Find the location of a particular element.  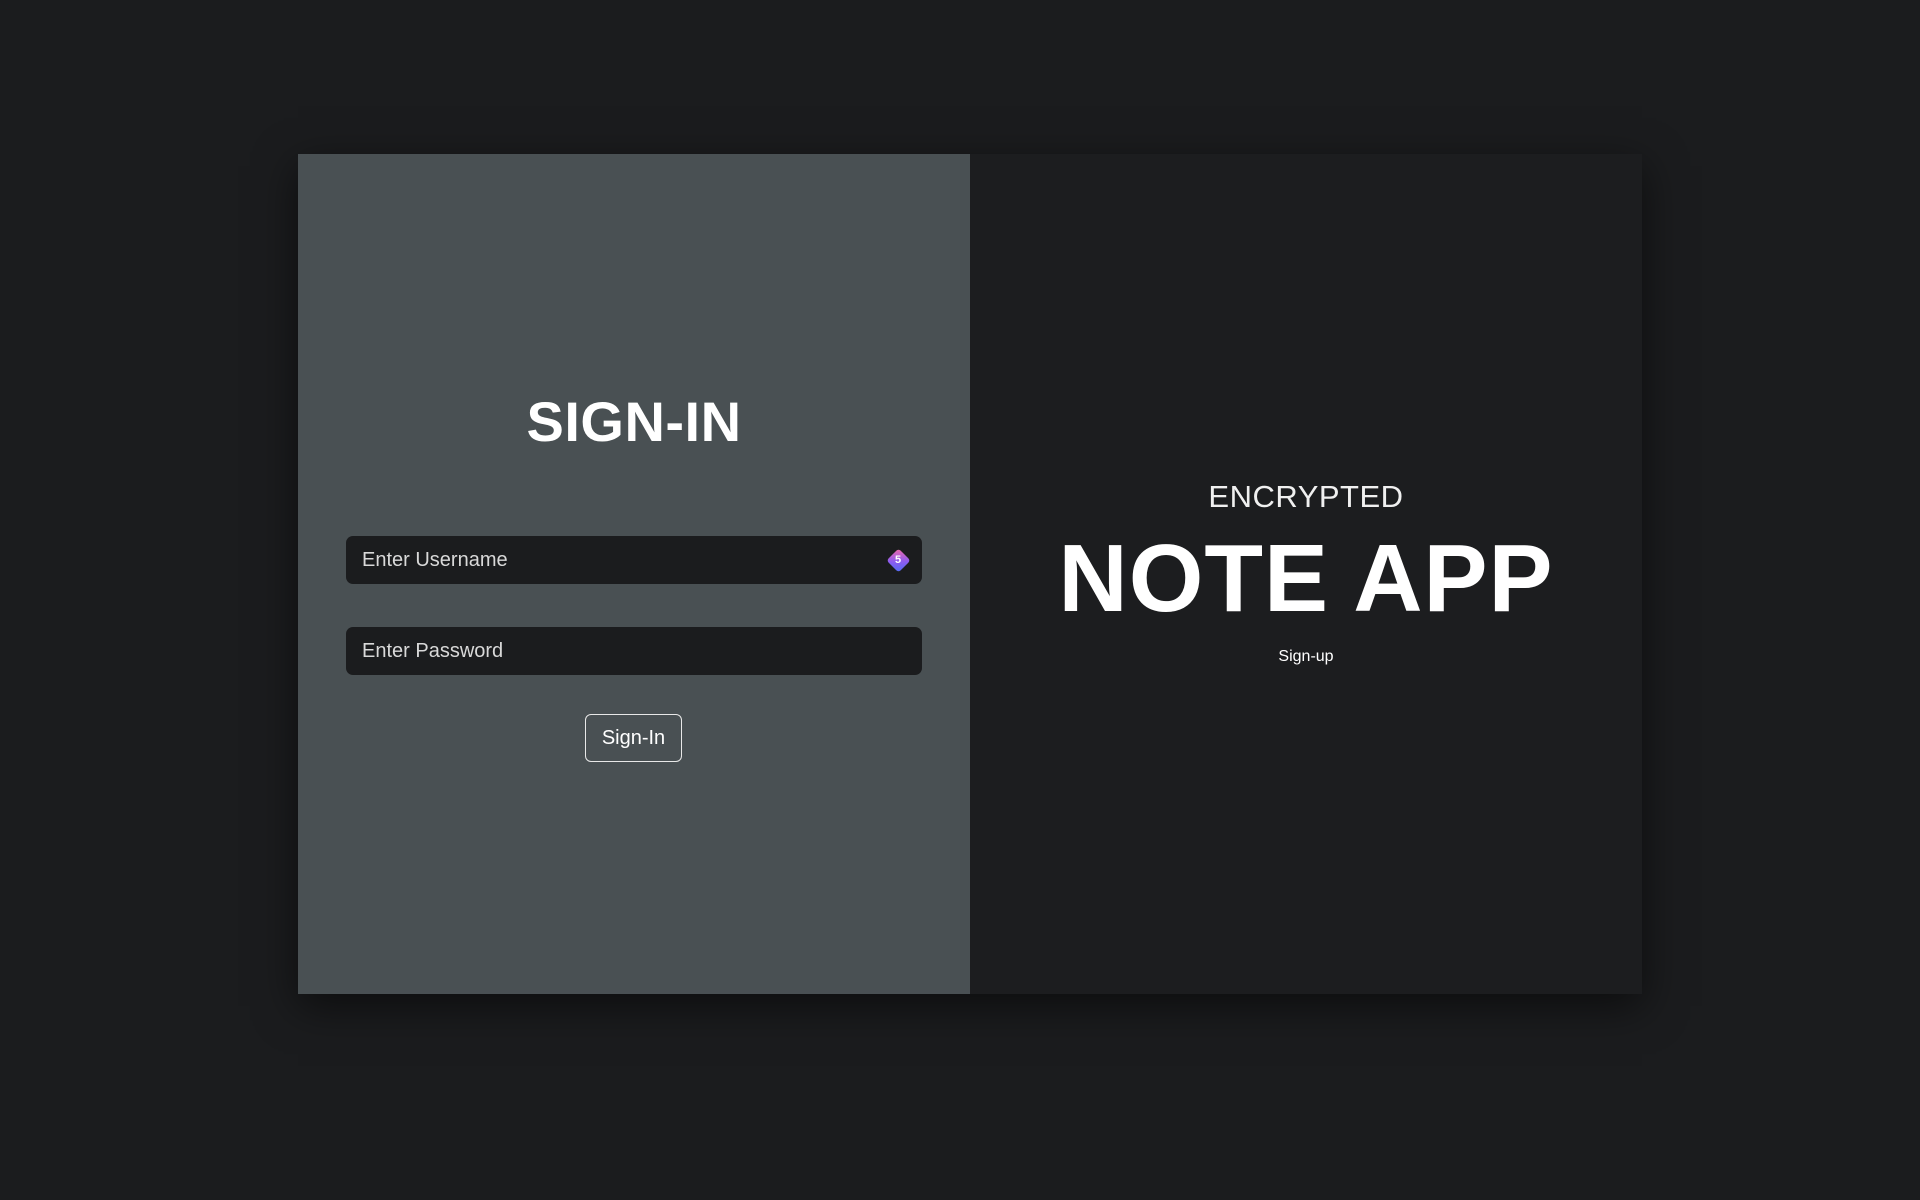

password-field-wrapper is located at coordinates (634, 651).